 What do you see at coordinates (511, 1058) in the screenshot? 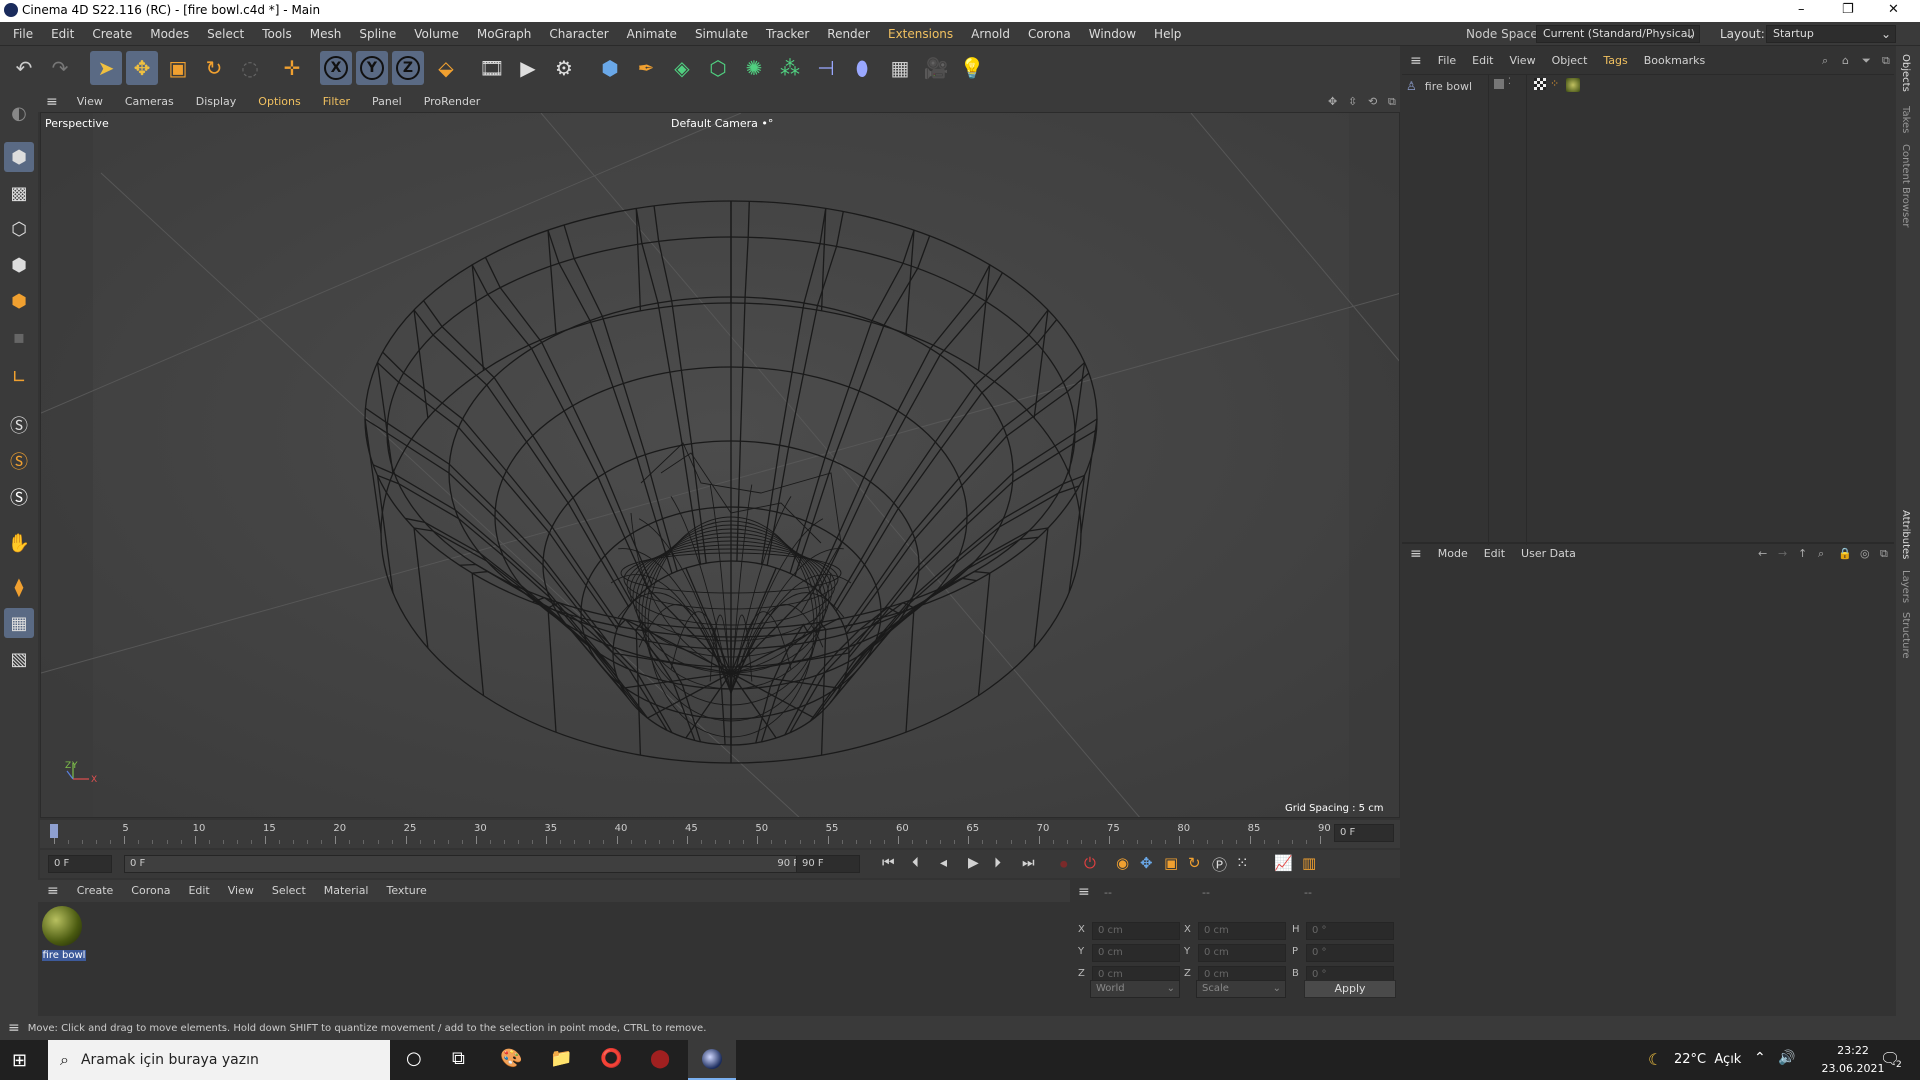
I see `paint-app-icon: 🎨` at bounding box center [511, 1058].